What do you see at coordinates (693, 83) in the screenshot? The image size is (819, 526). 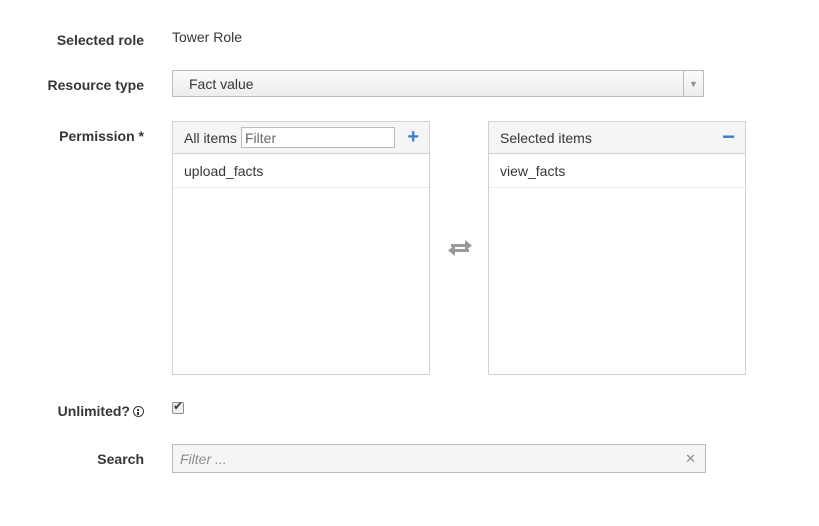 I see `caret-down-icon: ▼` at bounding box center [693, 83].